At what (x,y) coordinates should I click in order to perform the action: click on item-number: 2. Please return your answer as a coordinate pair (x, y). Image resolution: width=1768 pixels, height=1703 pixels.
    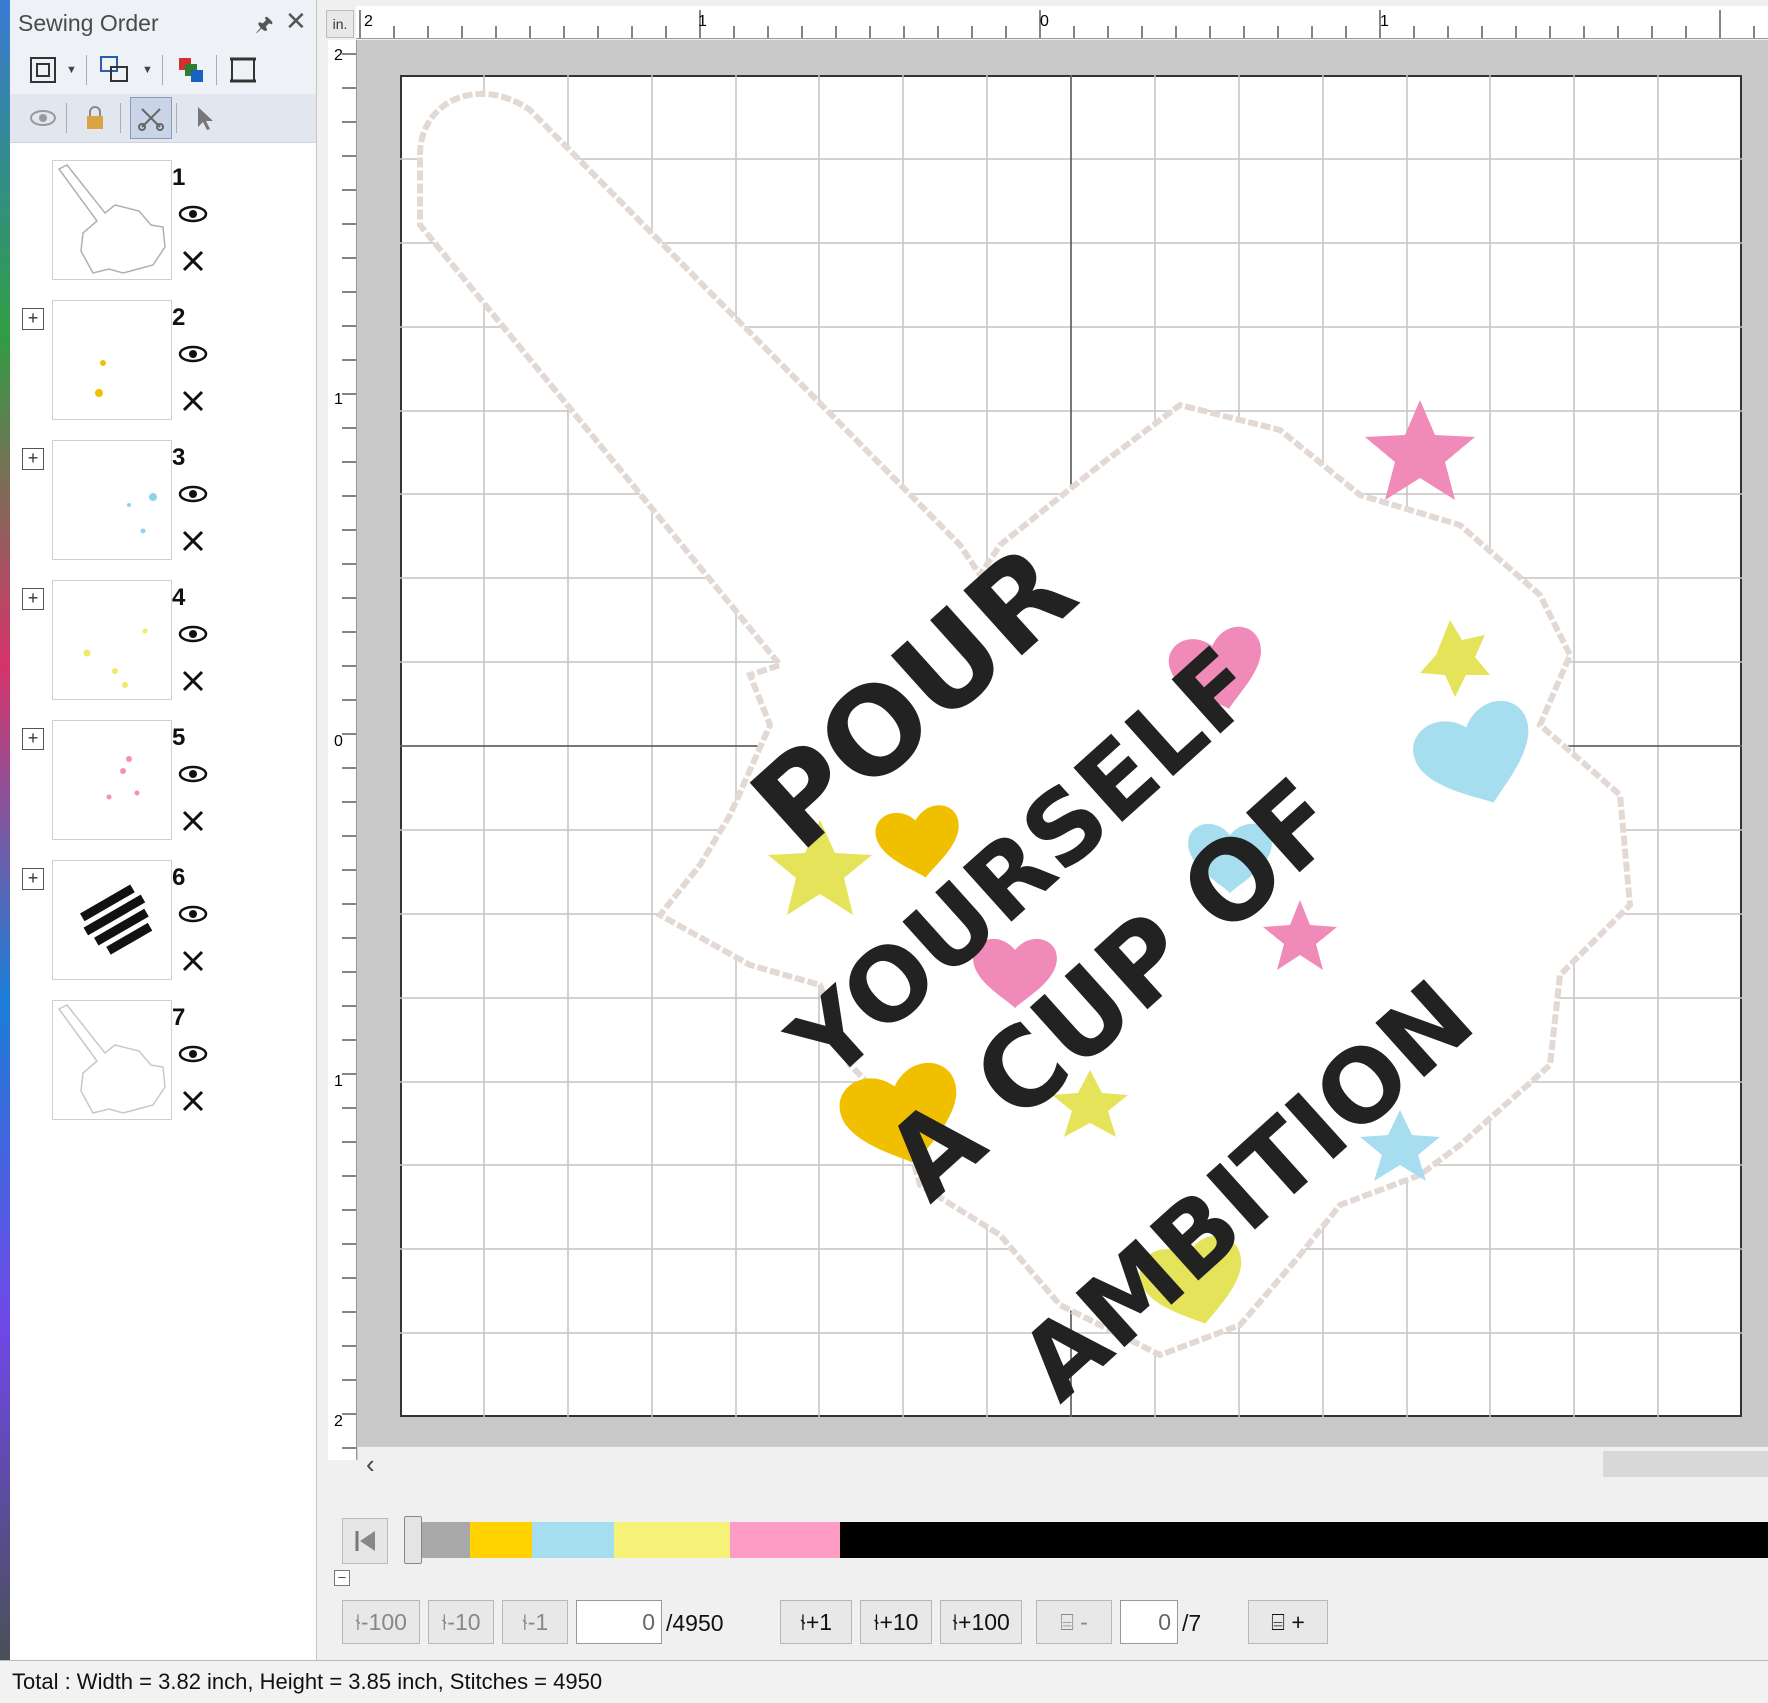
    Looking at the image, I should click on (179, 317).